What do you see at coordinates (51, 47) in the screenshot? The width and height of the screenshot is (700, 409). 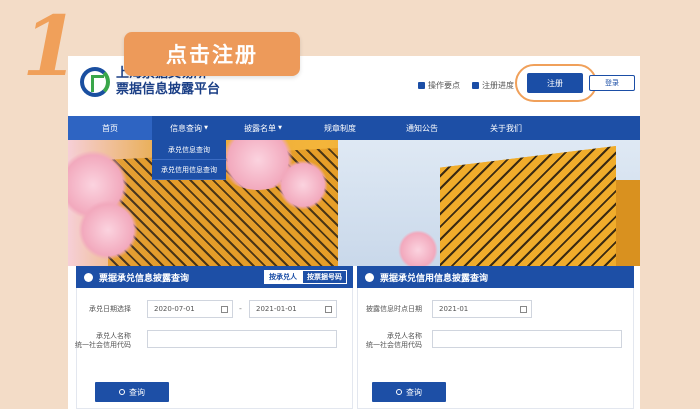 I see `step-number: 1` at bounding box center [51, 47].